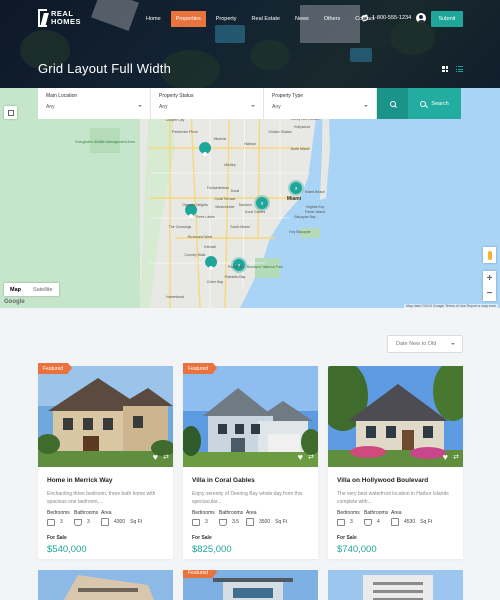 The height and width of the screenshot is (600, 500). I want to click on map-label: Miami Beach, so click(315, 192).